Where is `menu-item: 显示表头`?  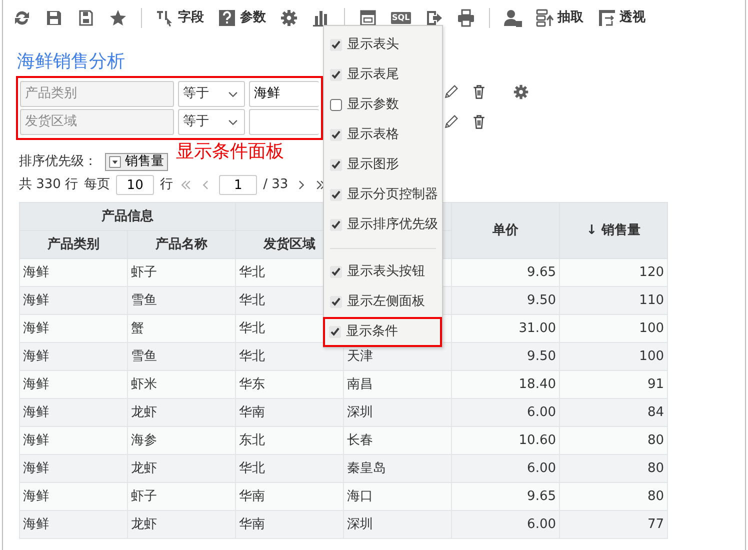
menu-item: 显示表头 is located at coordinates (383, 45).